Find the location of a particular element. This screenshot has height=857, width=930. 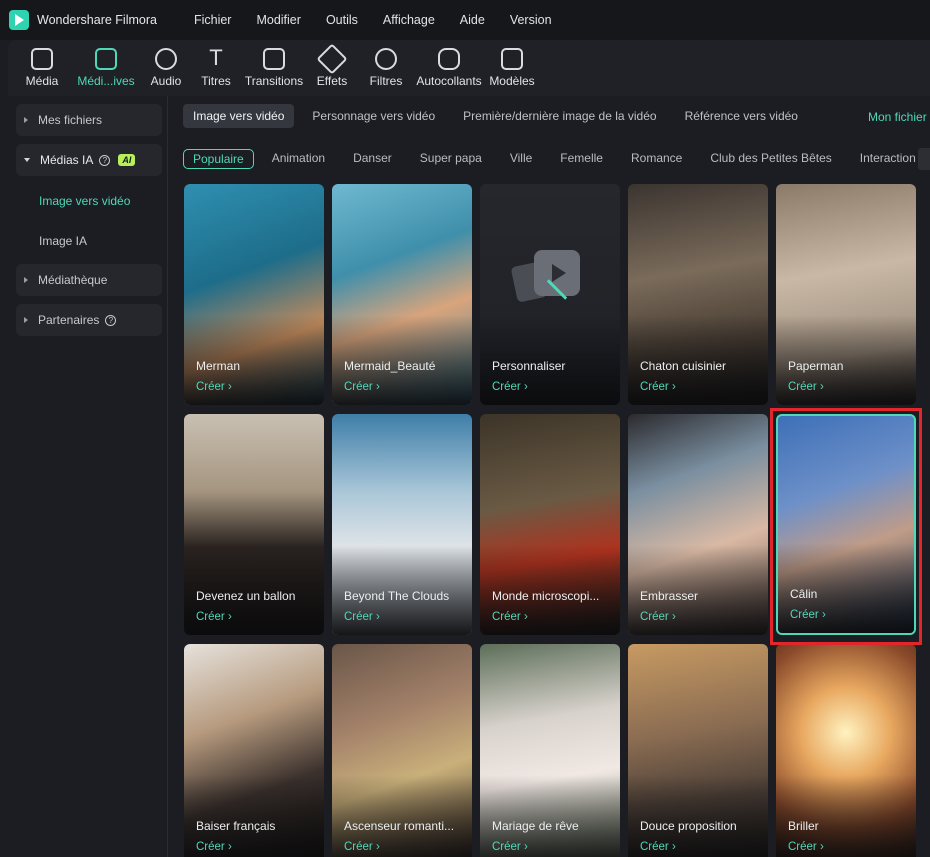

ai-badge: AI is located at coordinates (127, 160).